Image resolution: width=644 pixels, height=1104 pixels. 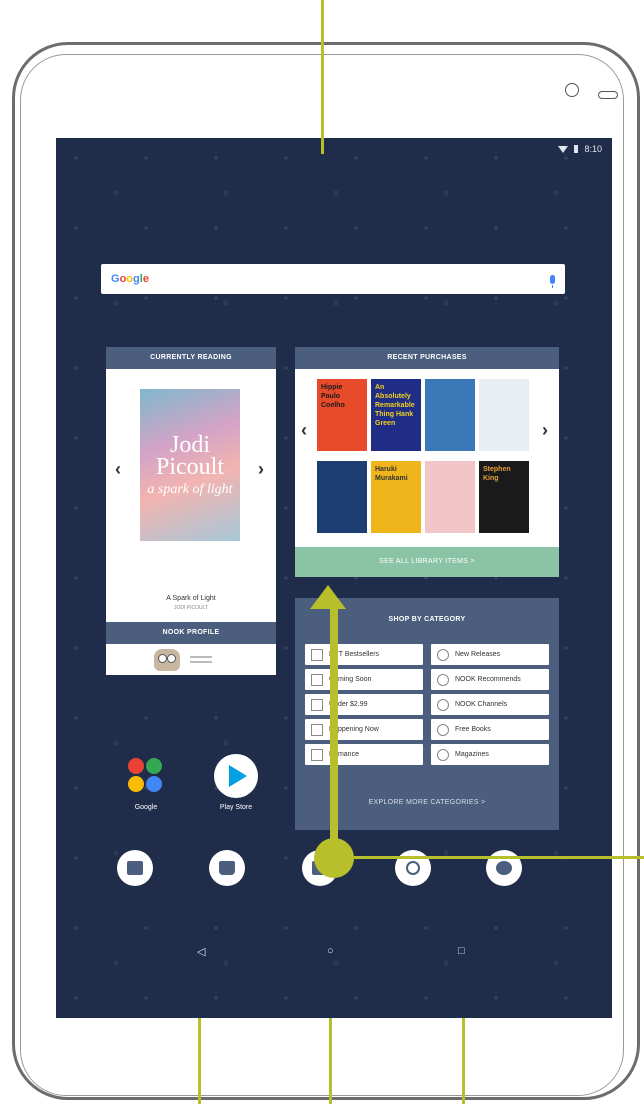 I want to click on mic-icon, so click(x=552, y=281).